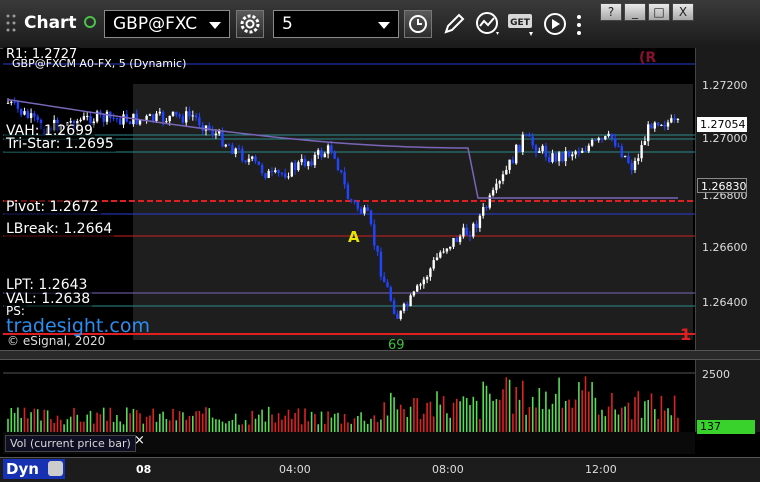 The height and width of the screenshot is (482, 760). Describe the element at coordinates (250, 24) in the screenshot. I see `settings-button` at that location.